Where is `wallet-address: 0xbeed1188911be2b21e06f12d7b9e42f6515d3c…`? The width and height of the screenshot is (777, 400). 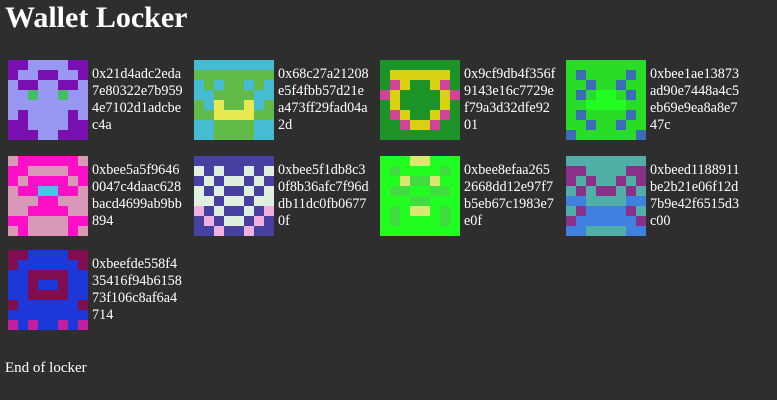 wallet-address: 0xbeed1188911be2b21e06f12d7b9e42f6515d3c… is located at coordinates (695, 195).